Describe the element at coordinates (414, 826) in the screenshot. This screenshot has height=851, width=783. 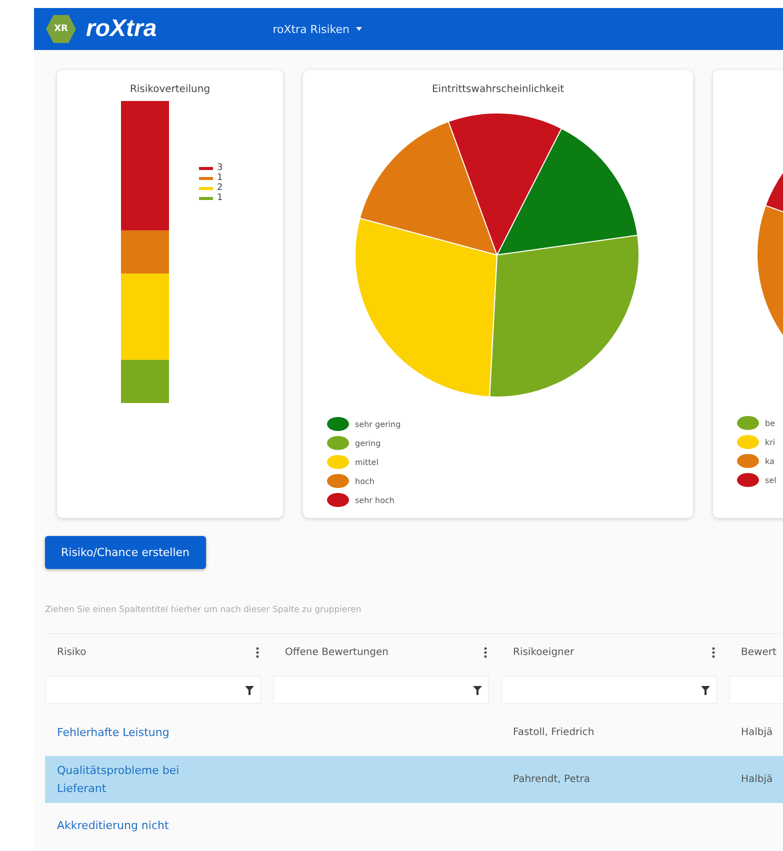
I see `table-row: Akkreditierung nicht` at that location.